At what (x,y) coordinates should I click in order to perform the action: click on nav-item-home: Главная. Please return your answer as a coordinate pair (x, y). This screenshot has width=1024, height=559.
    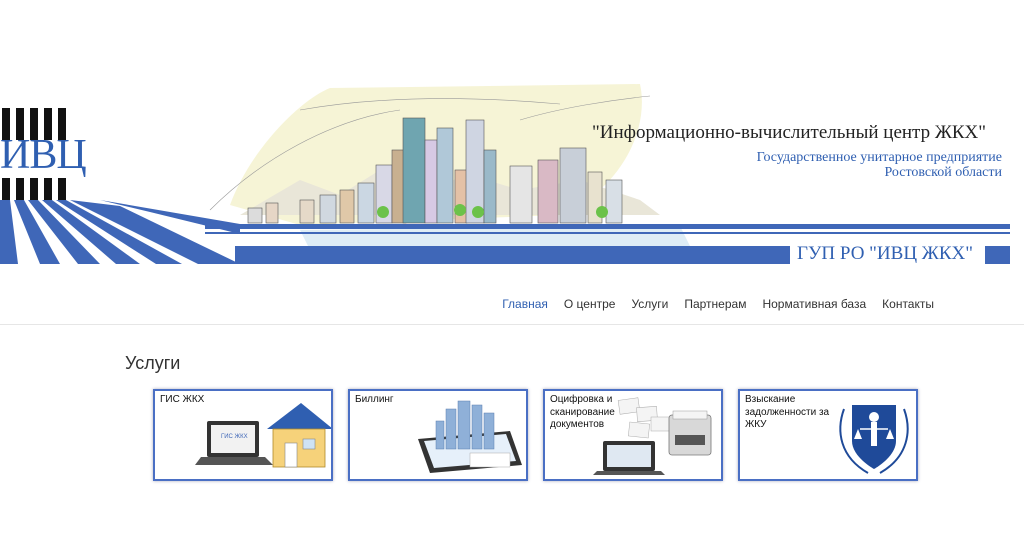
    Looking at the image, I should click on (525, 304).